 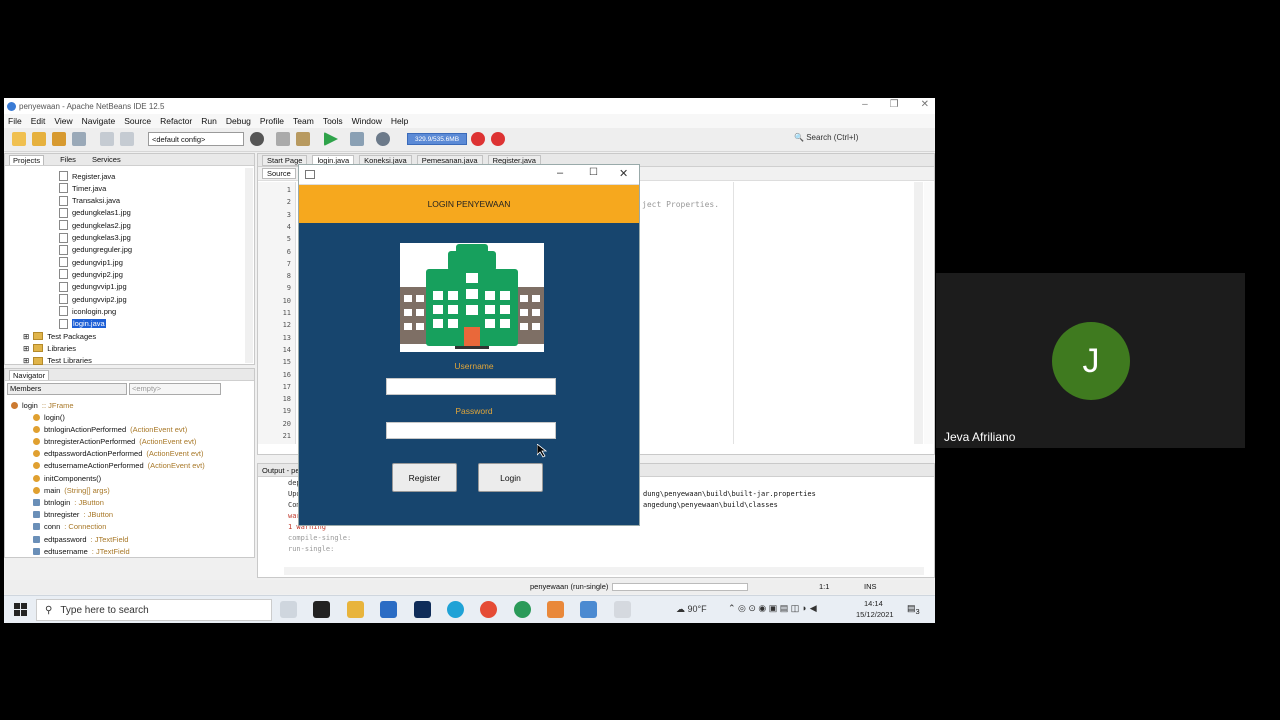 I want to click on clean-build-icon, so click(x=303, y=139).